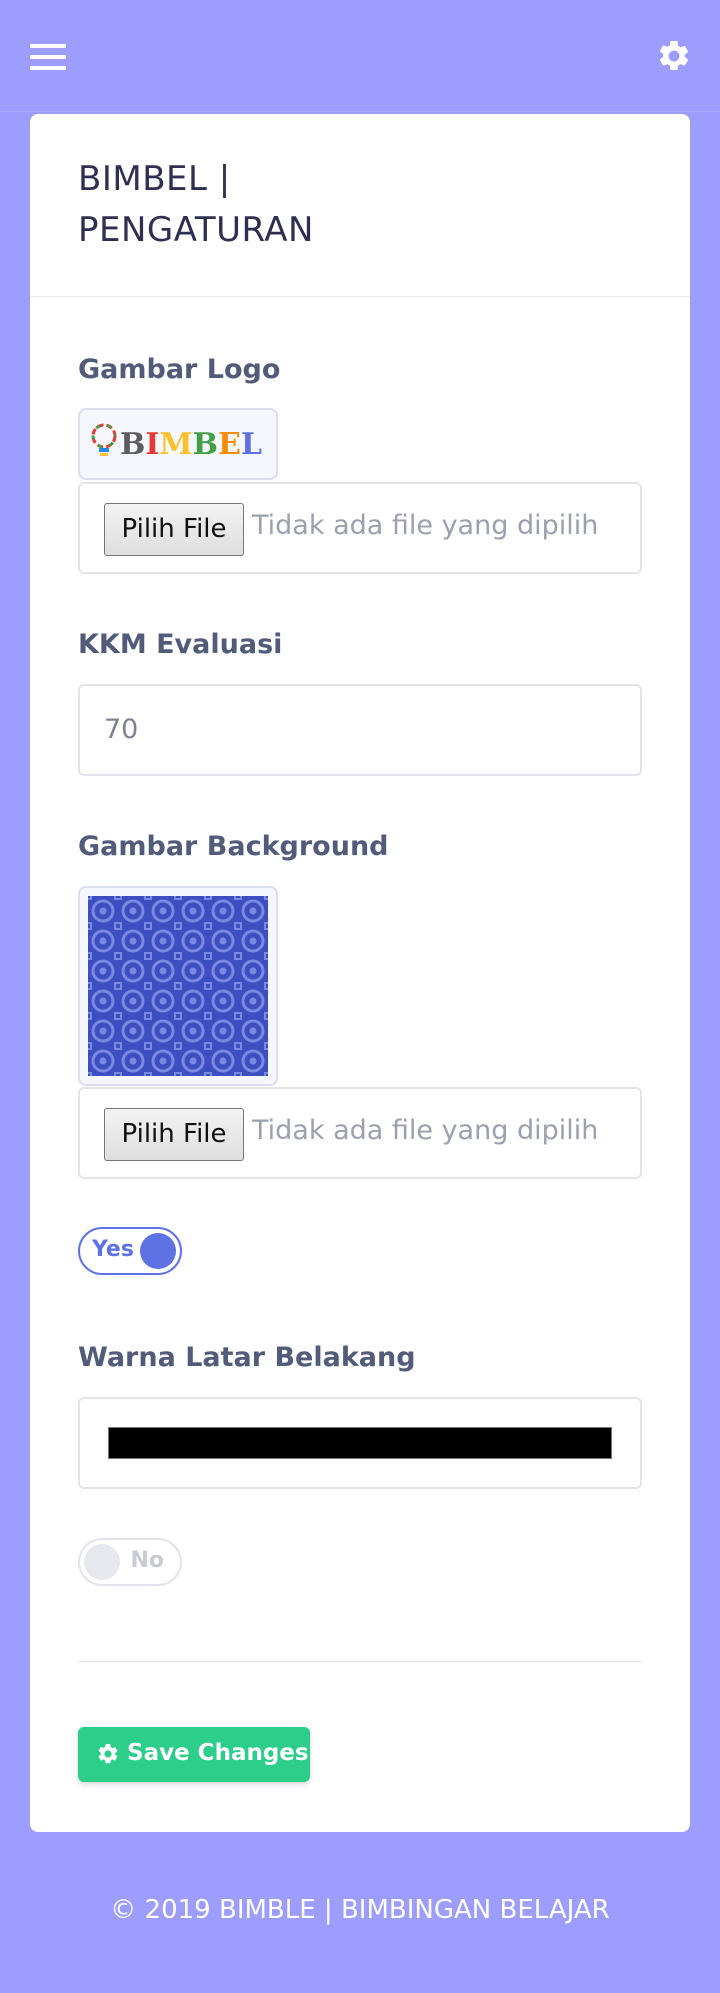 This screenshot has width=720, height=1993. Describe the element at coordinates (48, 57) in the screenshot. I see `hamburger-icon` at that location.